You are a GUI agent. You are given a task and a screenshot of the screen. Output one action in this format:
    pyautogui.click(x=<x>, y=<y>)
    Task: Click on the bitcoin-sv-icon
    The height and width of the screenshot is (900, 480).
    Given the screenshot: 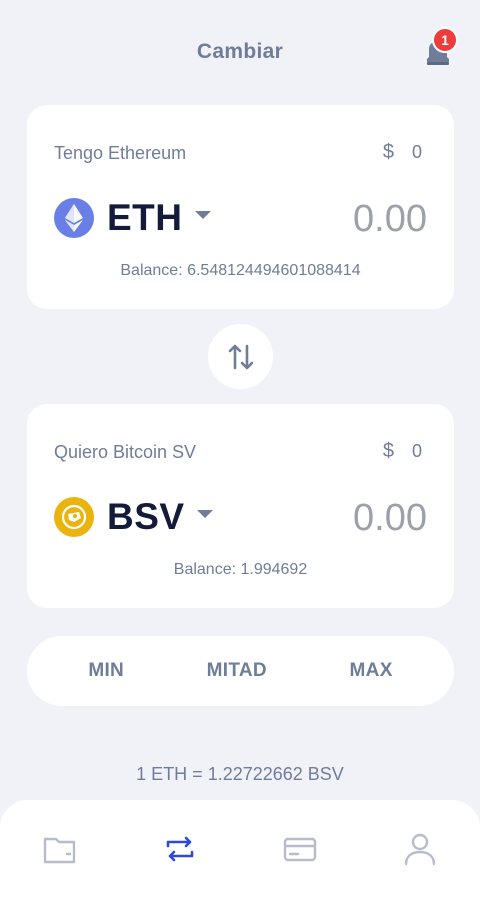 What is the action you would take?
    pyautogui.click(x=74, y=517)
    